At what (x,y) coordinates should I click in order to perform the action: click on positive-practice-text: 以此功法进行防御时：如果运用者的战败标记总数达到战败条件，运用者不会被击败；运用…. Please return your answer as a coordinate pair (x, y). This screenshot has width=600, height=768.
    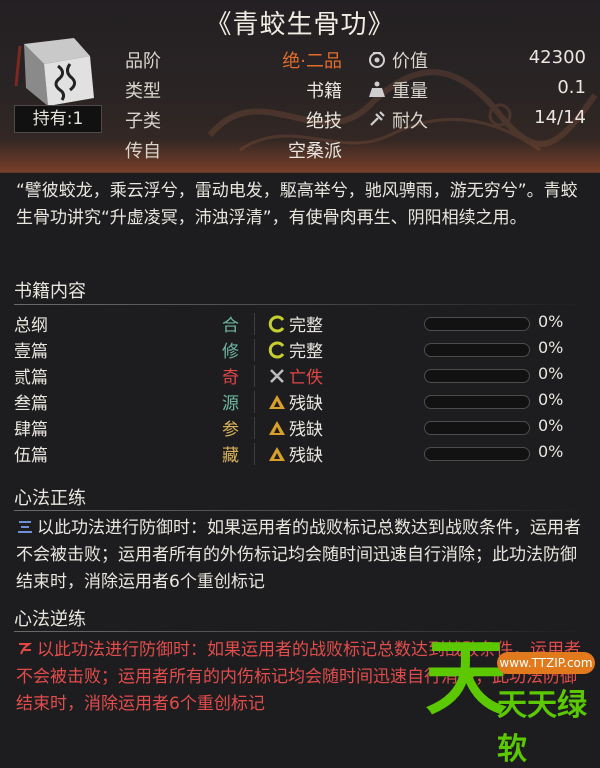
    Looking at the image, I should click on (301, 555).